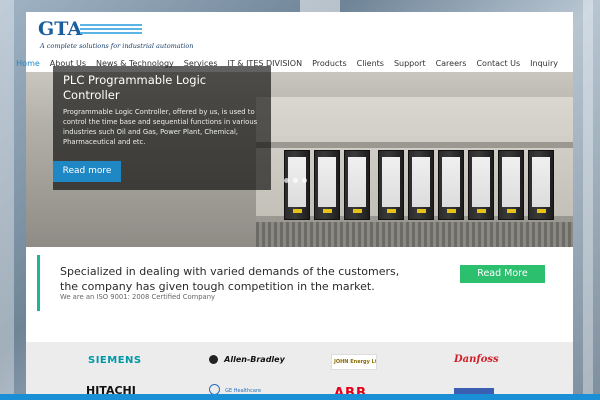 Image resolution: width=600 pixels, height=400 pixels. What do you see at coordinates (544, 63) in the screenshot?
I see `nav-inquiry: Inquiry` at bounding box center [544, 63].